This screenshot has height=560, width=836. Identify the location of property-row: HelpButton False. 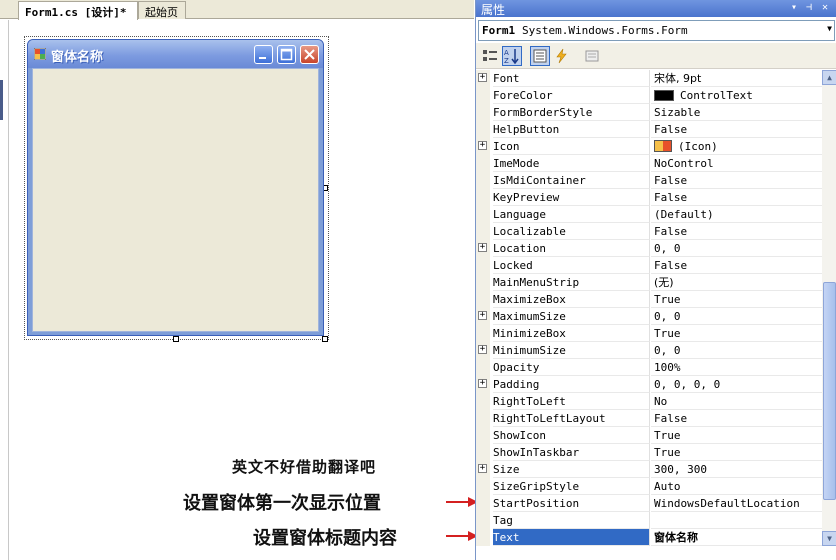
(649, 129).